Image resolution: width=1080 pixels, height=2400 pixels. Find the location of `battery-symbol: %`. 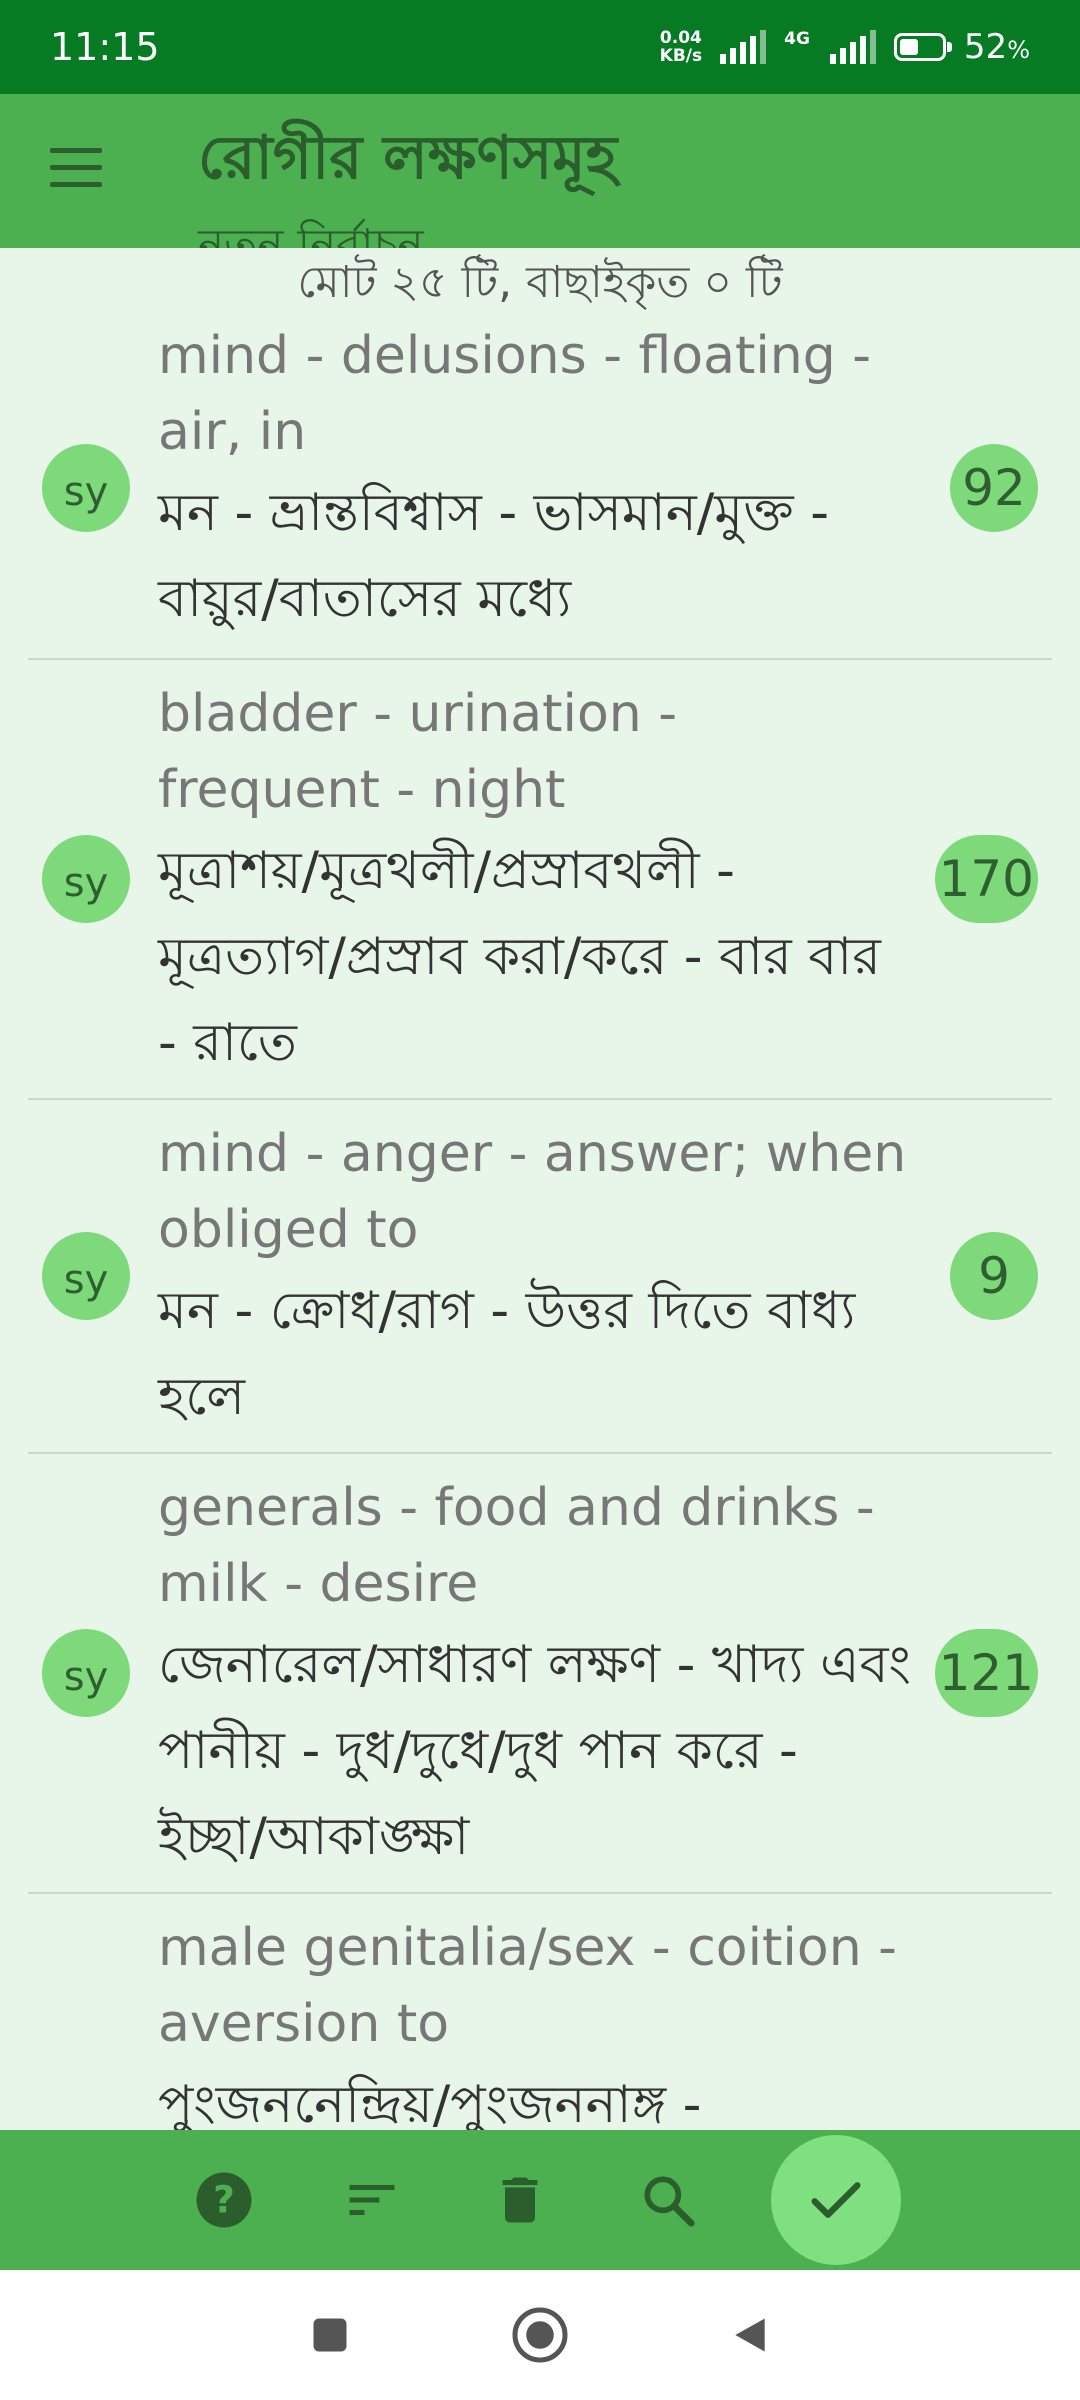

battery-symbol: % is located at coordinates (1018, 50).